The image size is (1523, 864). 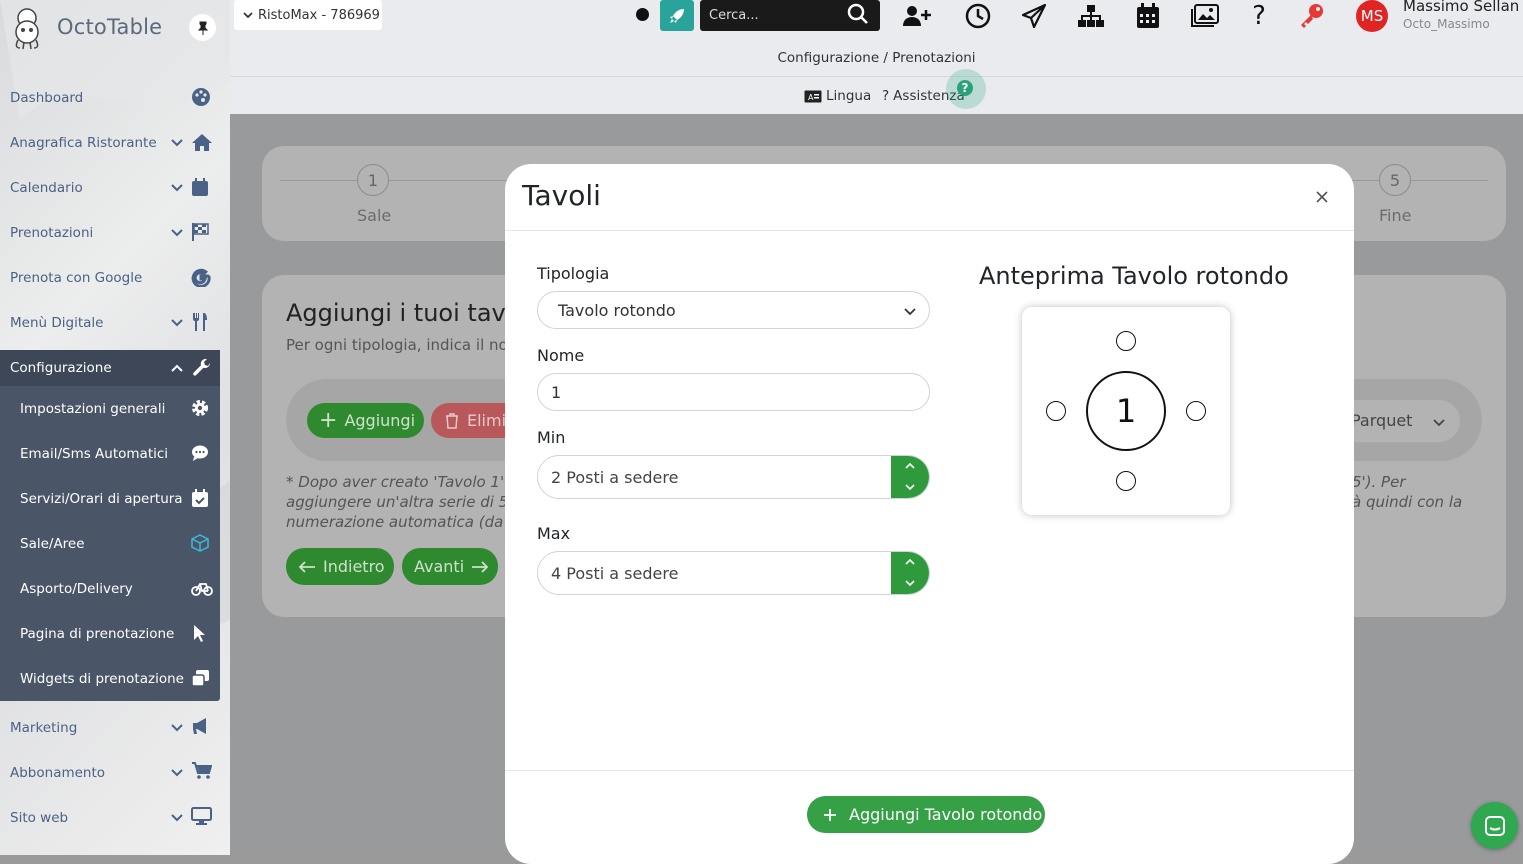 I want to click on add-user-button, so click(x=917, y=16).